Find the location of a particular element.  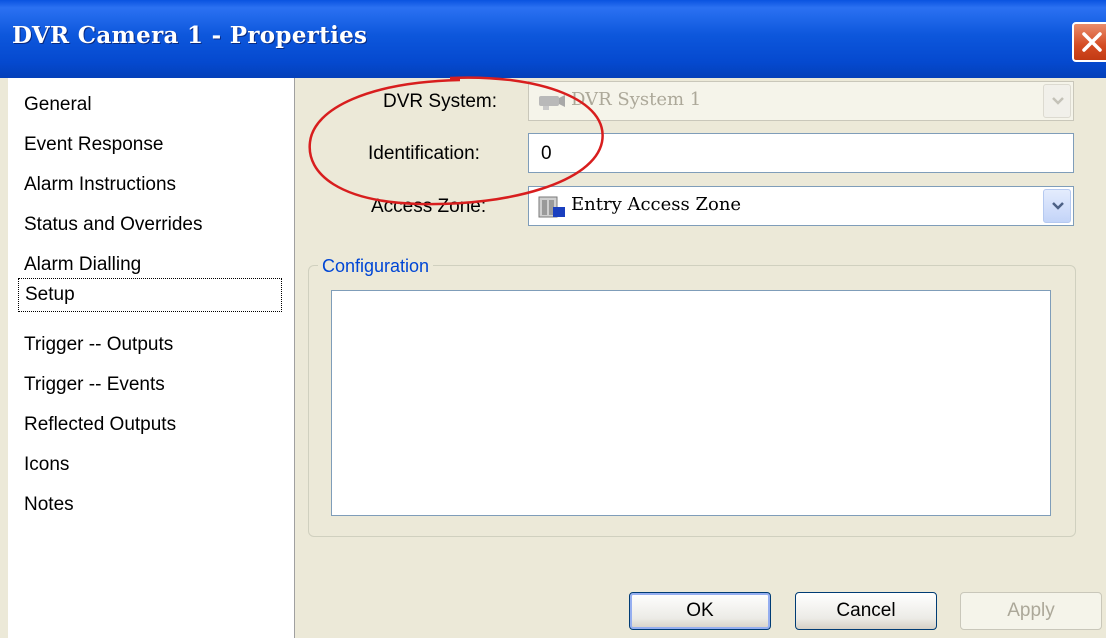

nav-item-alarm-dialling: Alarm Dialling is located at coordinates (84, 265).